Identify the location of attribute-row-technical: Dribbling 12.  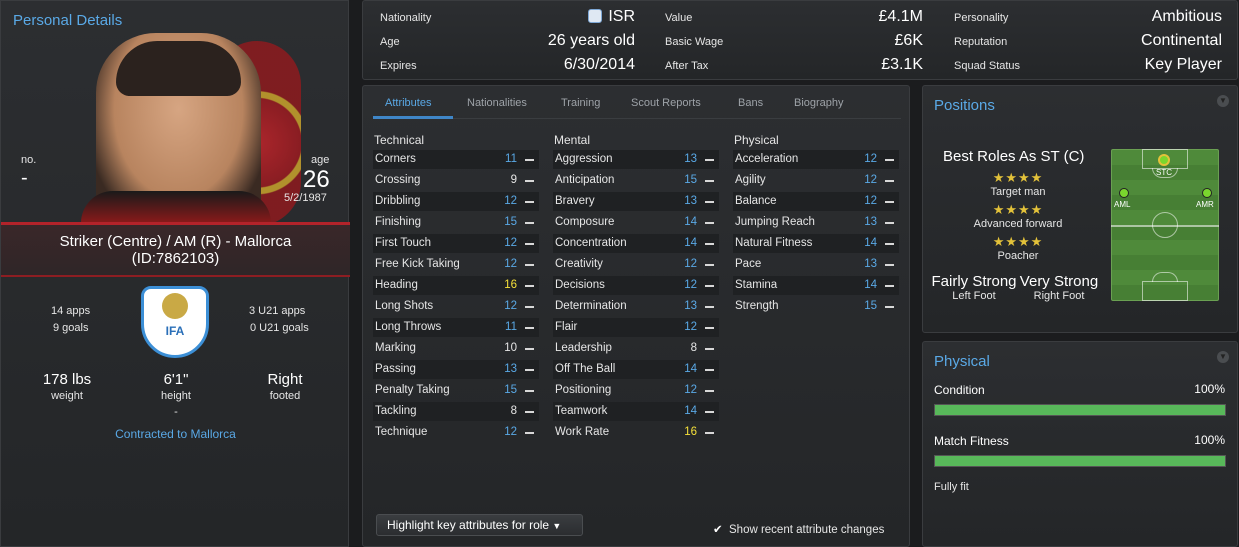
(456, 201).